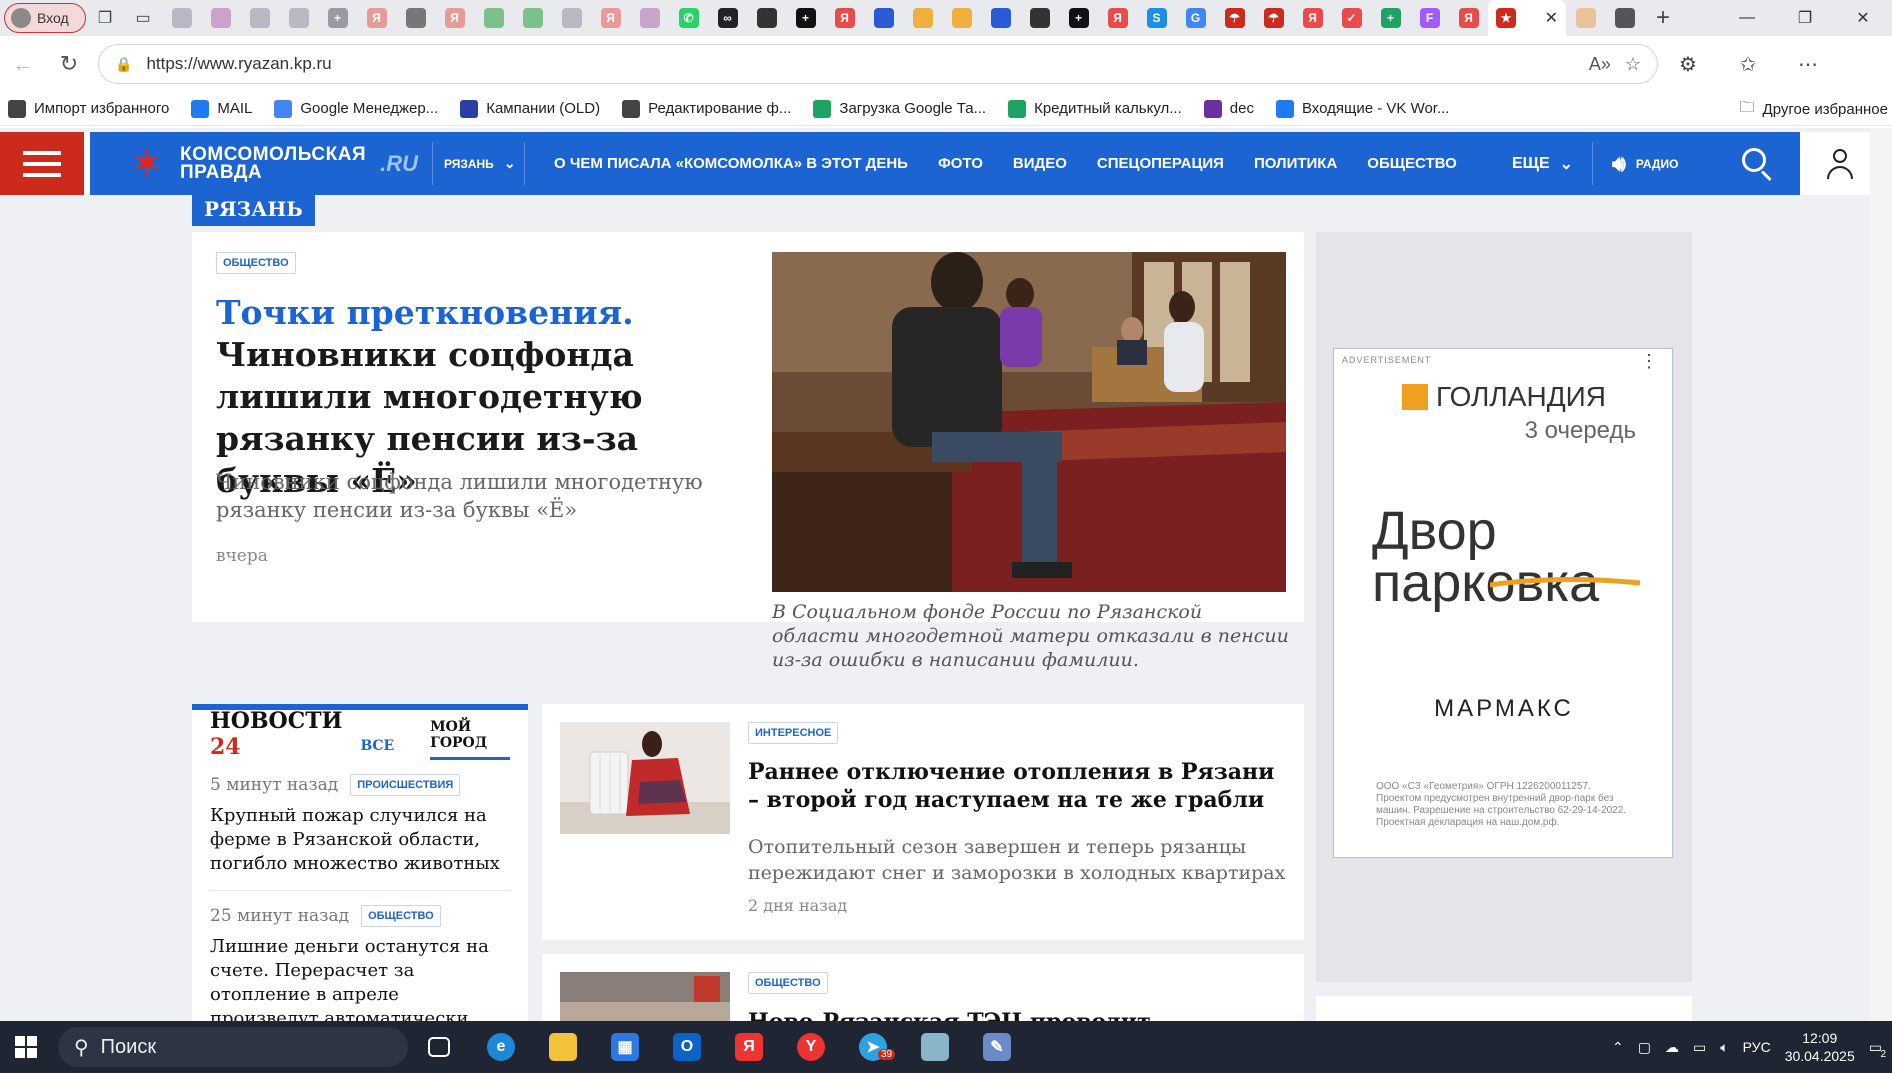 Image resolution: width=1892 pixels, height=1073 pixels. Describe the element at coordinates (1816, 109) in the screenshot. I see `other-bookmarks: 🗀 Другое избранное` at that location.